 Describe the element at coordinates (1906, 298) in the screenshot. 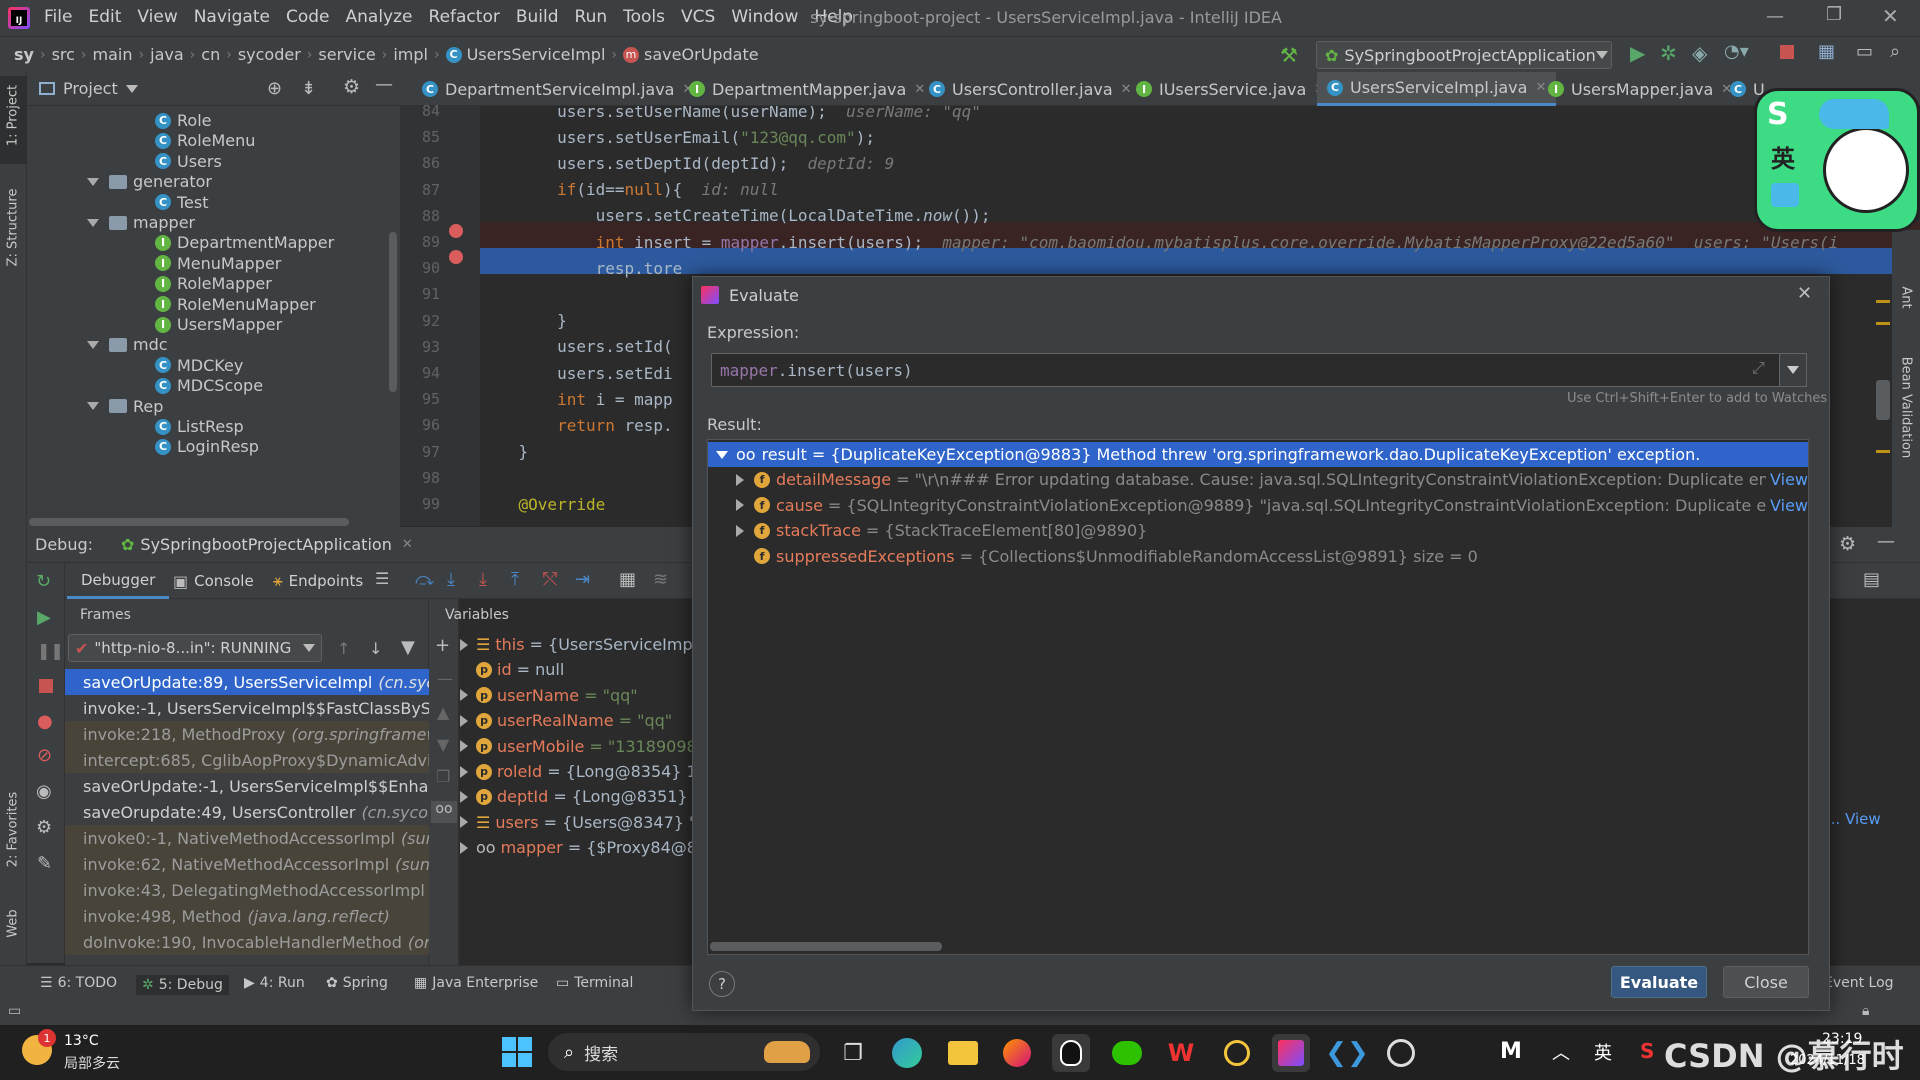

I see `ant-stripe-label: Ant` at that location.